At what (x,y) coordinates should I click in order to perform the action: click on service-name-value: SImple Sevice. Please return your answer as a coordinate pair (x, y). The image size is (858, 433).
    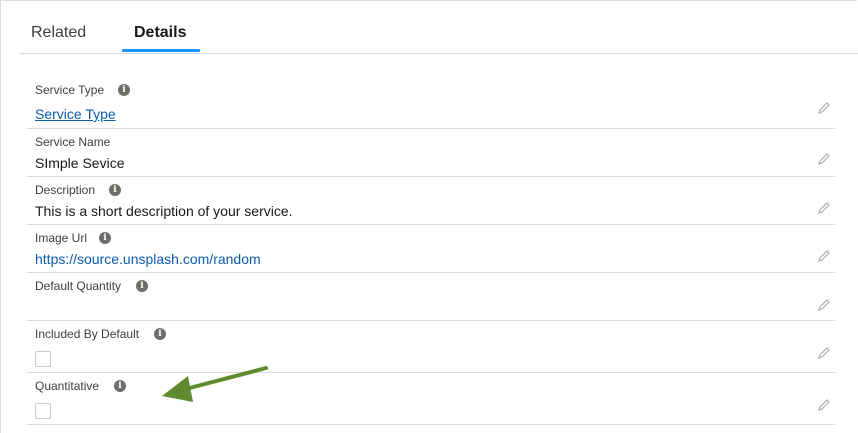
    Looking at the image, I should click on (80, 163).